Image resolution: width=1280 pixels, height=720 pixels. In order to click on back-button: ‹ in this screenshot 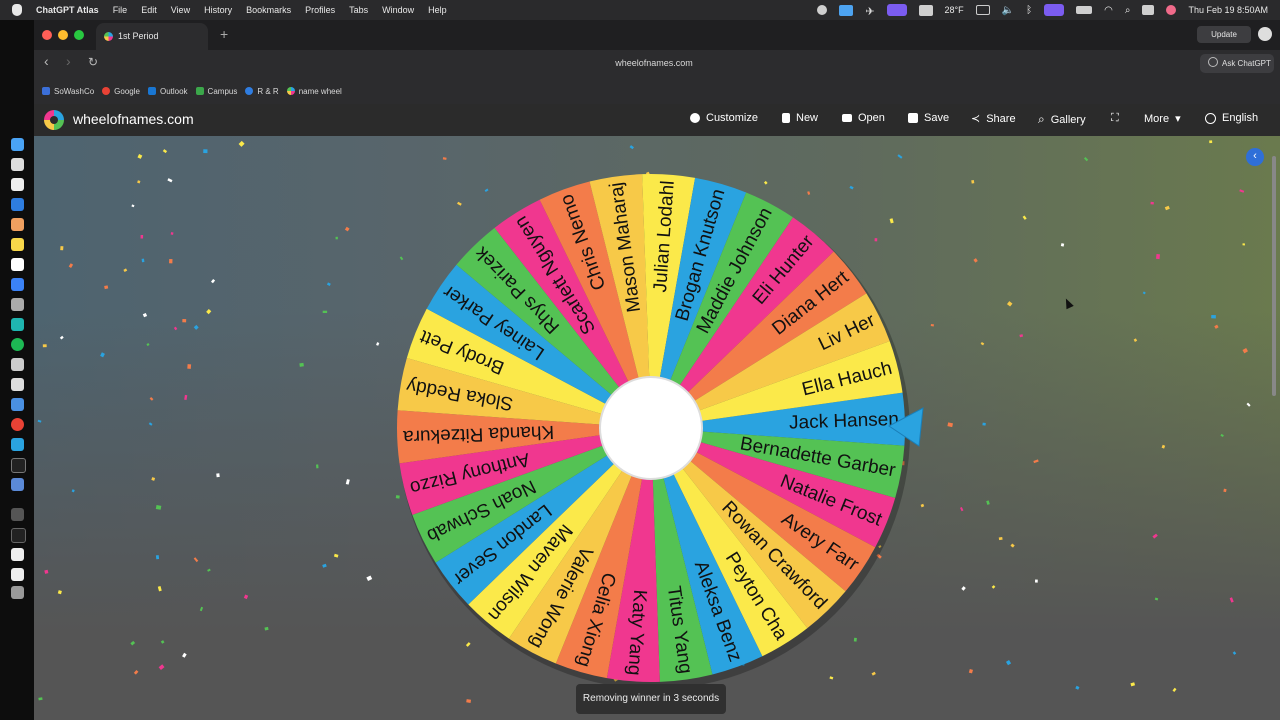, I will do `click(46, 61)`.